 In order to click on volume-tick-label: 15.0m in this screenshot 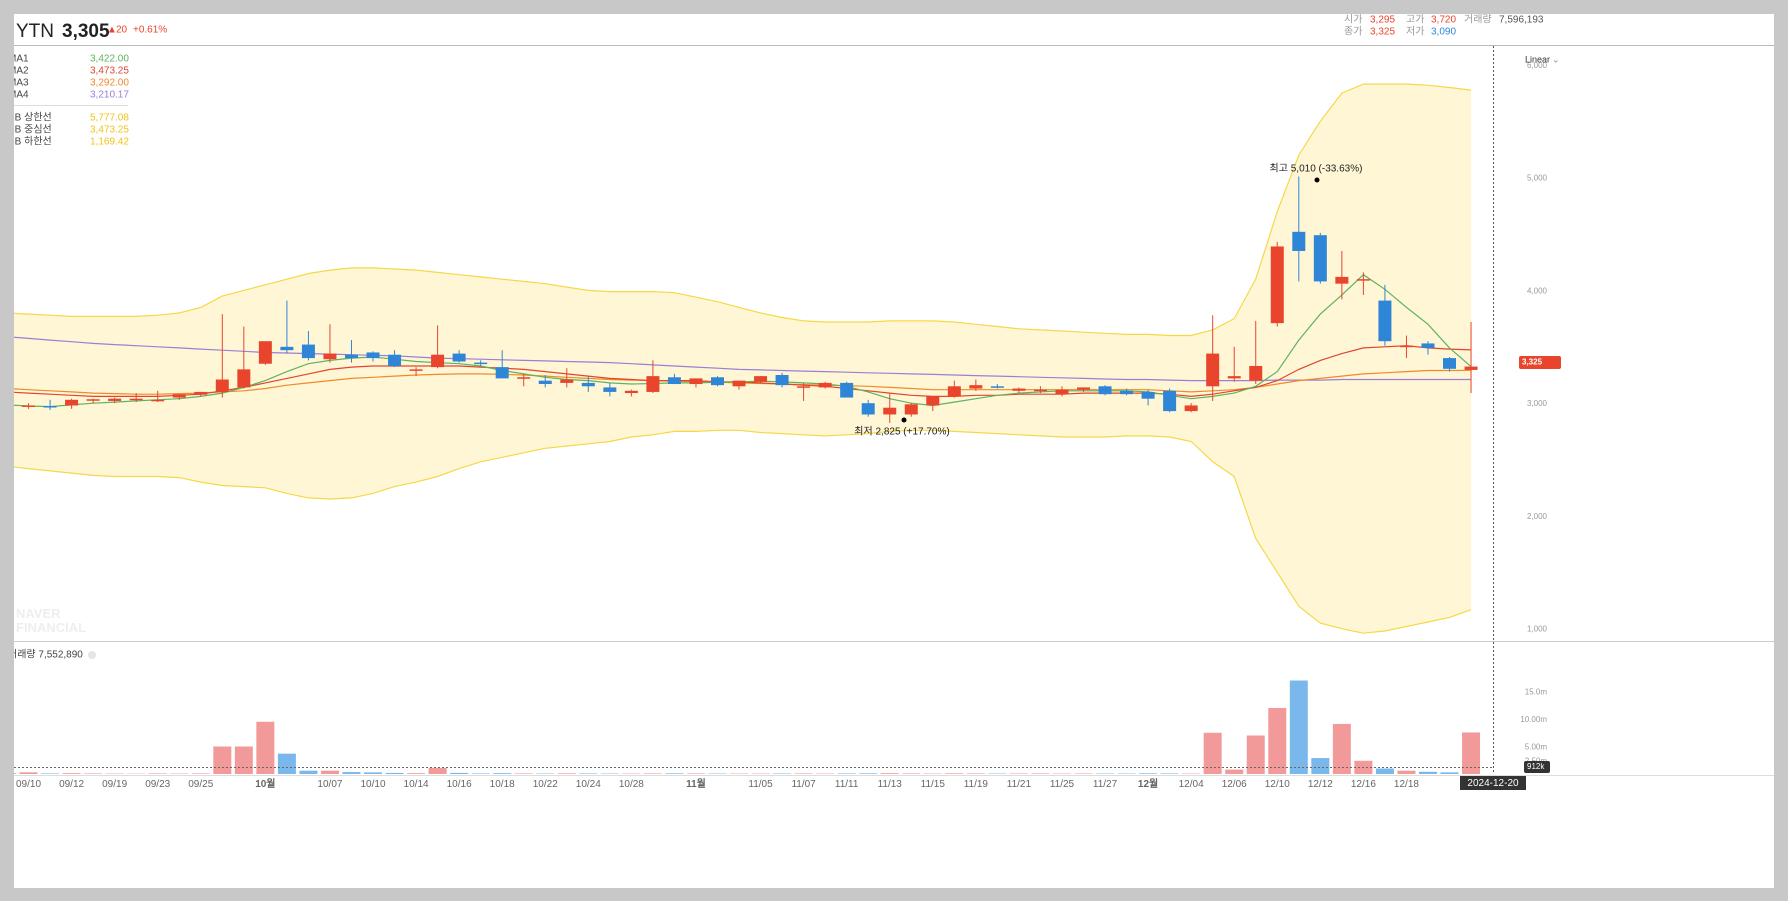, I will do `click(1536, 692)`.